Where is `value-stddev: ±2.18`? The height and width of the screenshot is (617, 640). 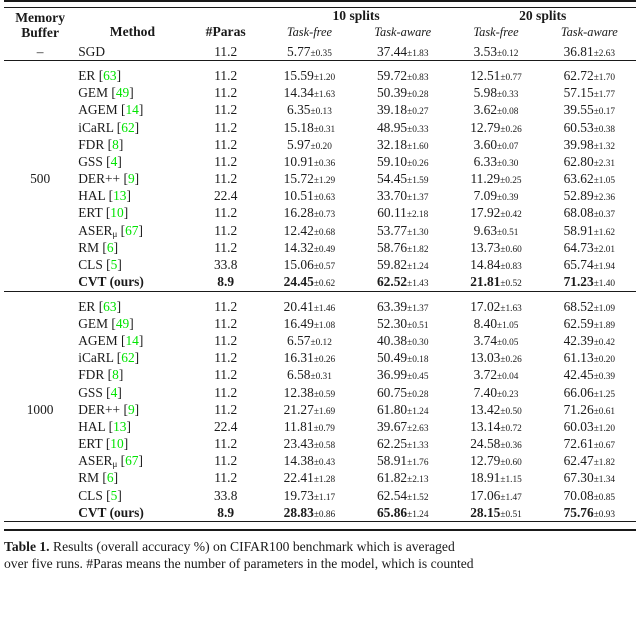
value-stddev: ±2.18 is located at coordinates (417, 215).